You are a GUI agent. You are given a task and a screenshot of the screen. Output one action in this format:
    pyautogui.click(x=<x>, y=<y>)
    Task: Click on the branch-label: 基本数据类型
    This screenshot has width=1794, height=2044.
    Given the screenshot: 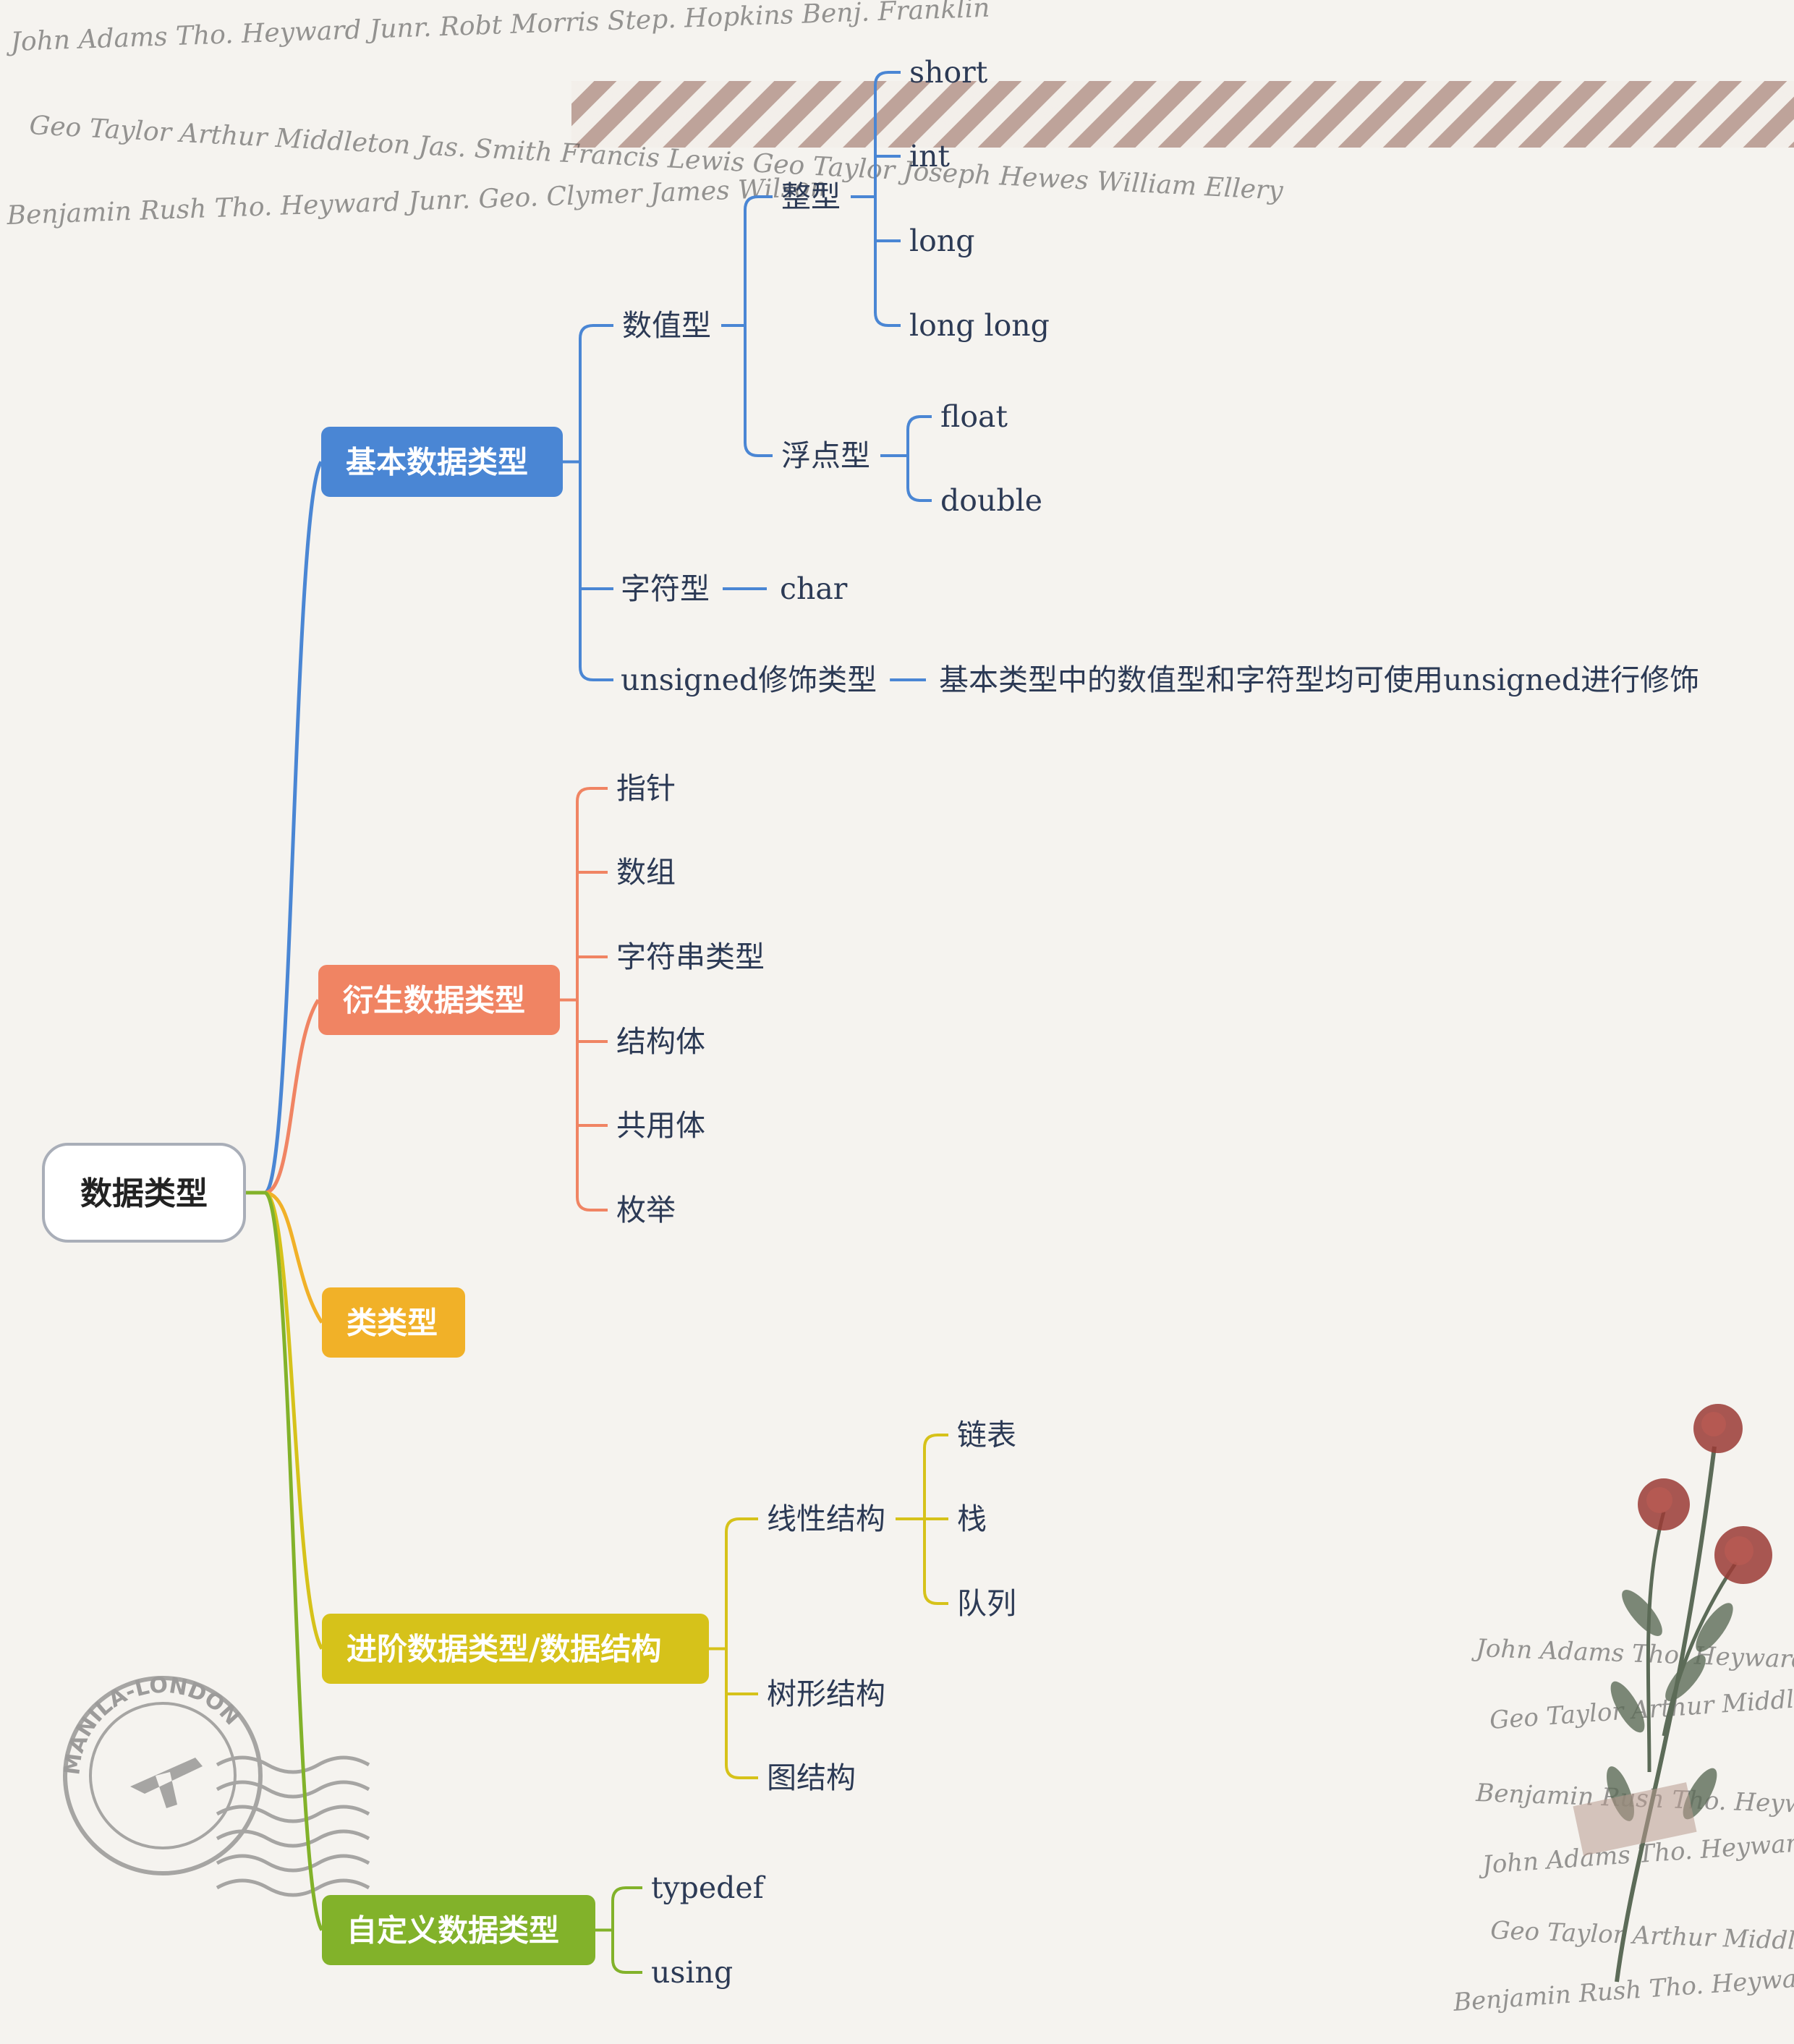 What is the action you would take?
    pyautogui.click(x=437, y=462)
    